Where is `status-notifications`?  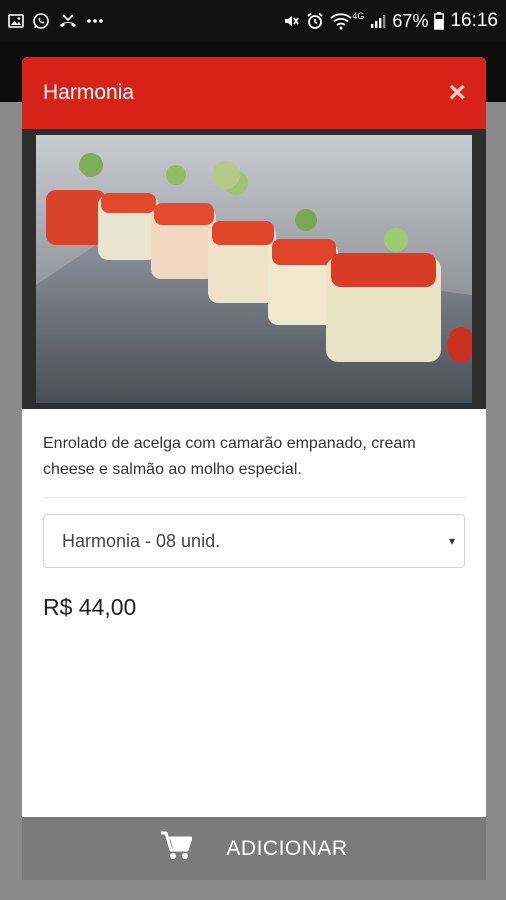
status-notifications is located at coordinates (56, 21).